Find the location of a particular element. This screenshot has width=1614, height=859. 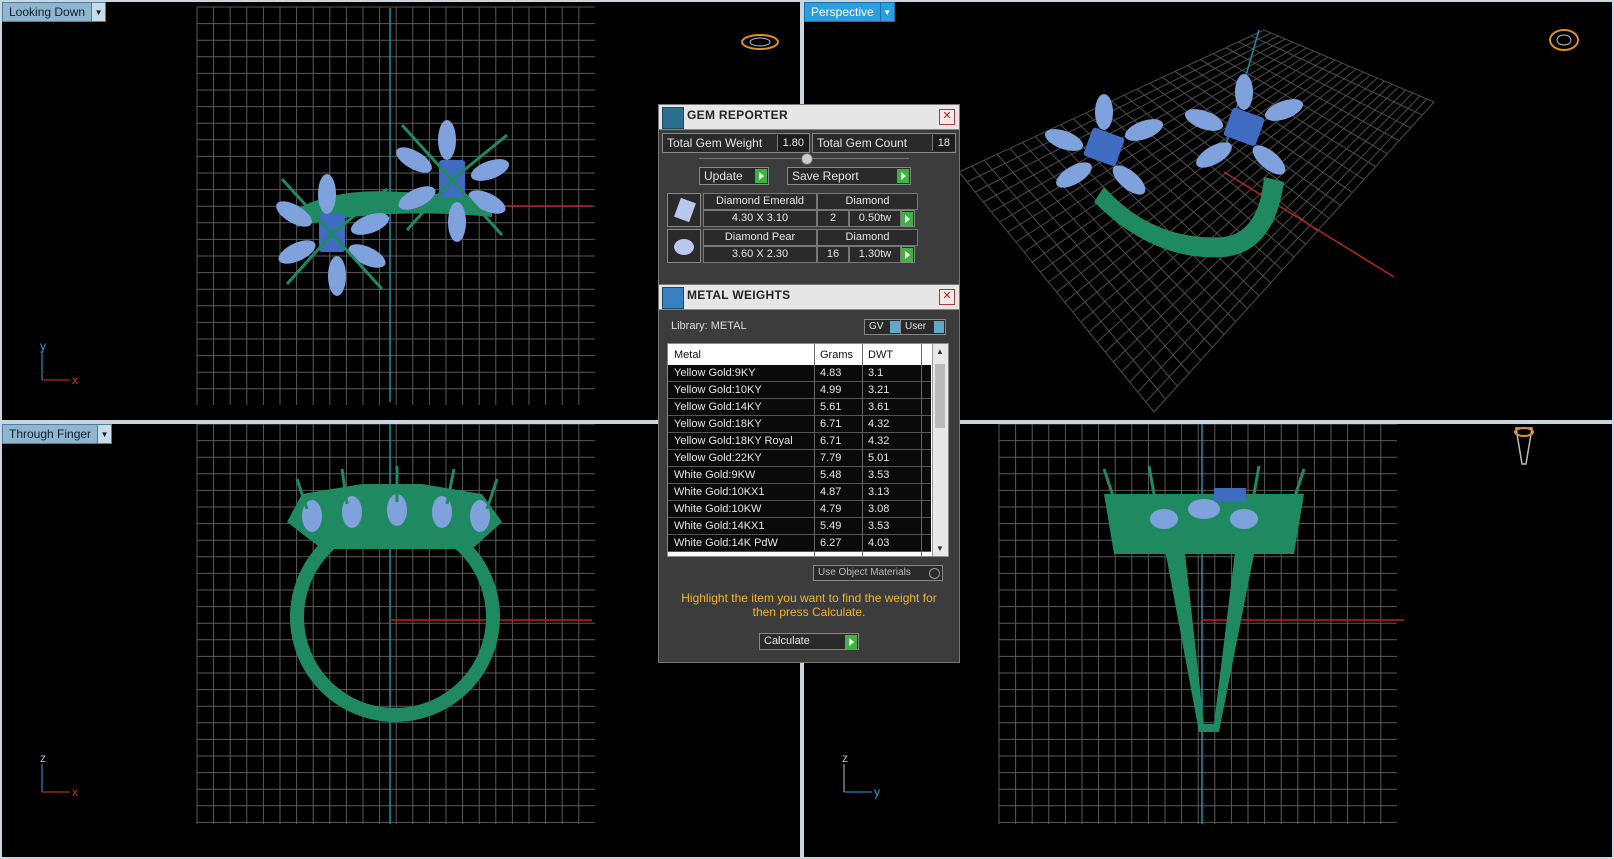

collapse-handle is located at coordinates (807, 159).